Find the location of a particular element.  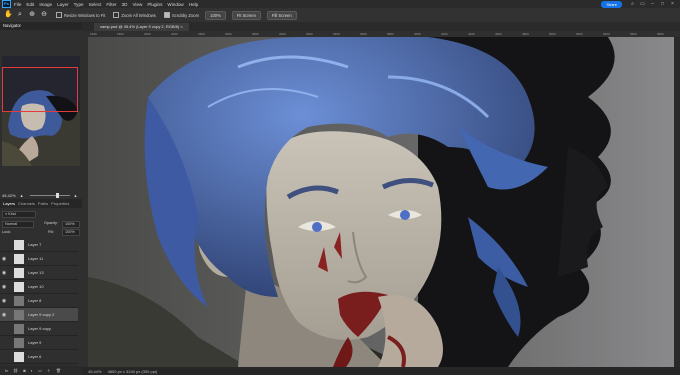

maximize-icon: □ is located at coordinates (662, 4).